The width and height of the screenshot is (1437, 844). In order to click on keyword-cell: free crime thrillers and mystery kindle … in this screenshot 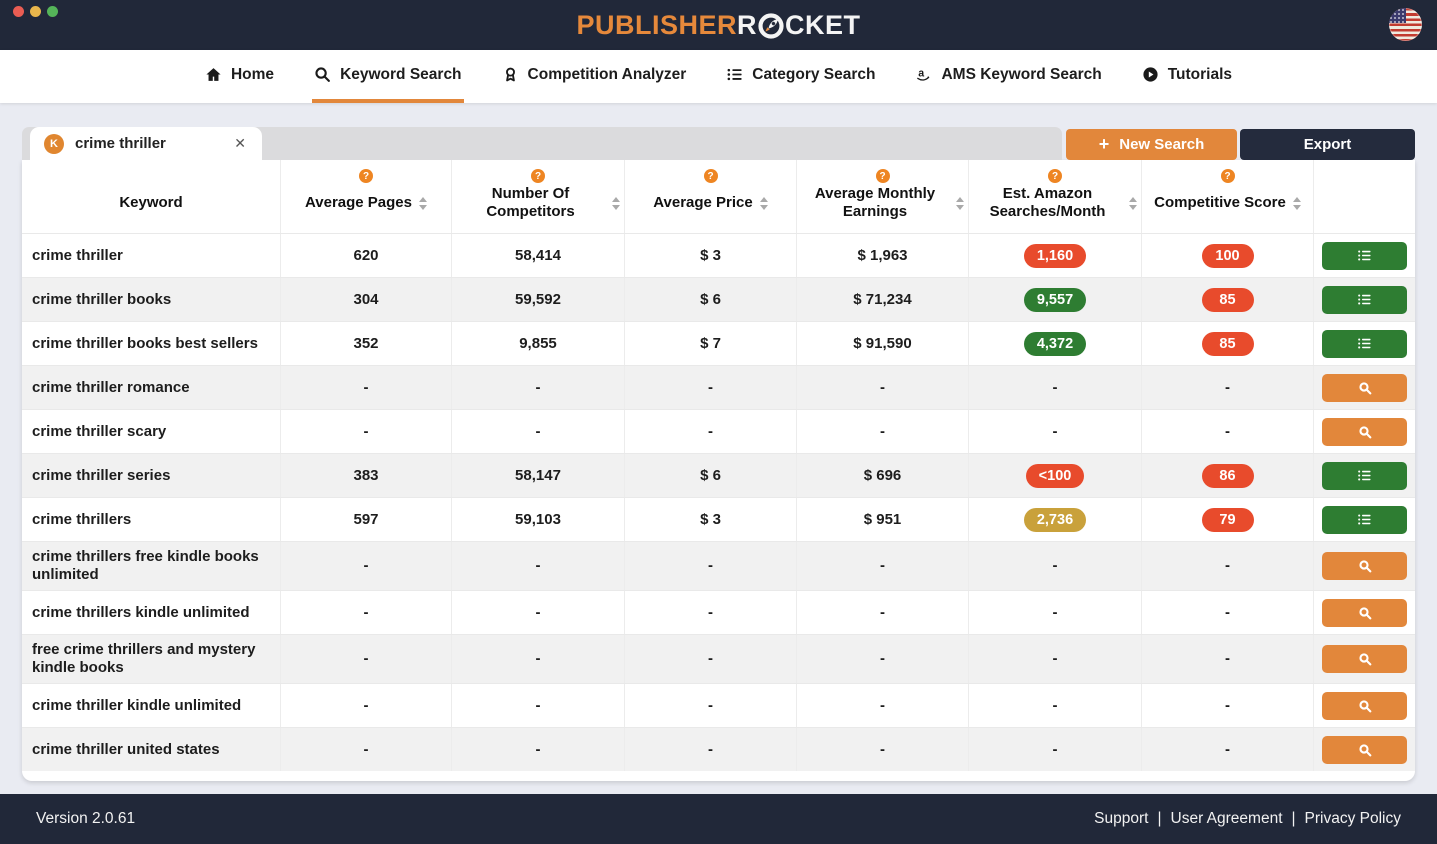, I will do `click(144, 658)`.